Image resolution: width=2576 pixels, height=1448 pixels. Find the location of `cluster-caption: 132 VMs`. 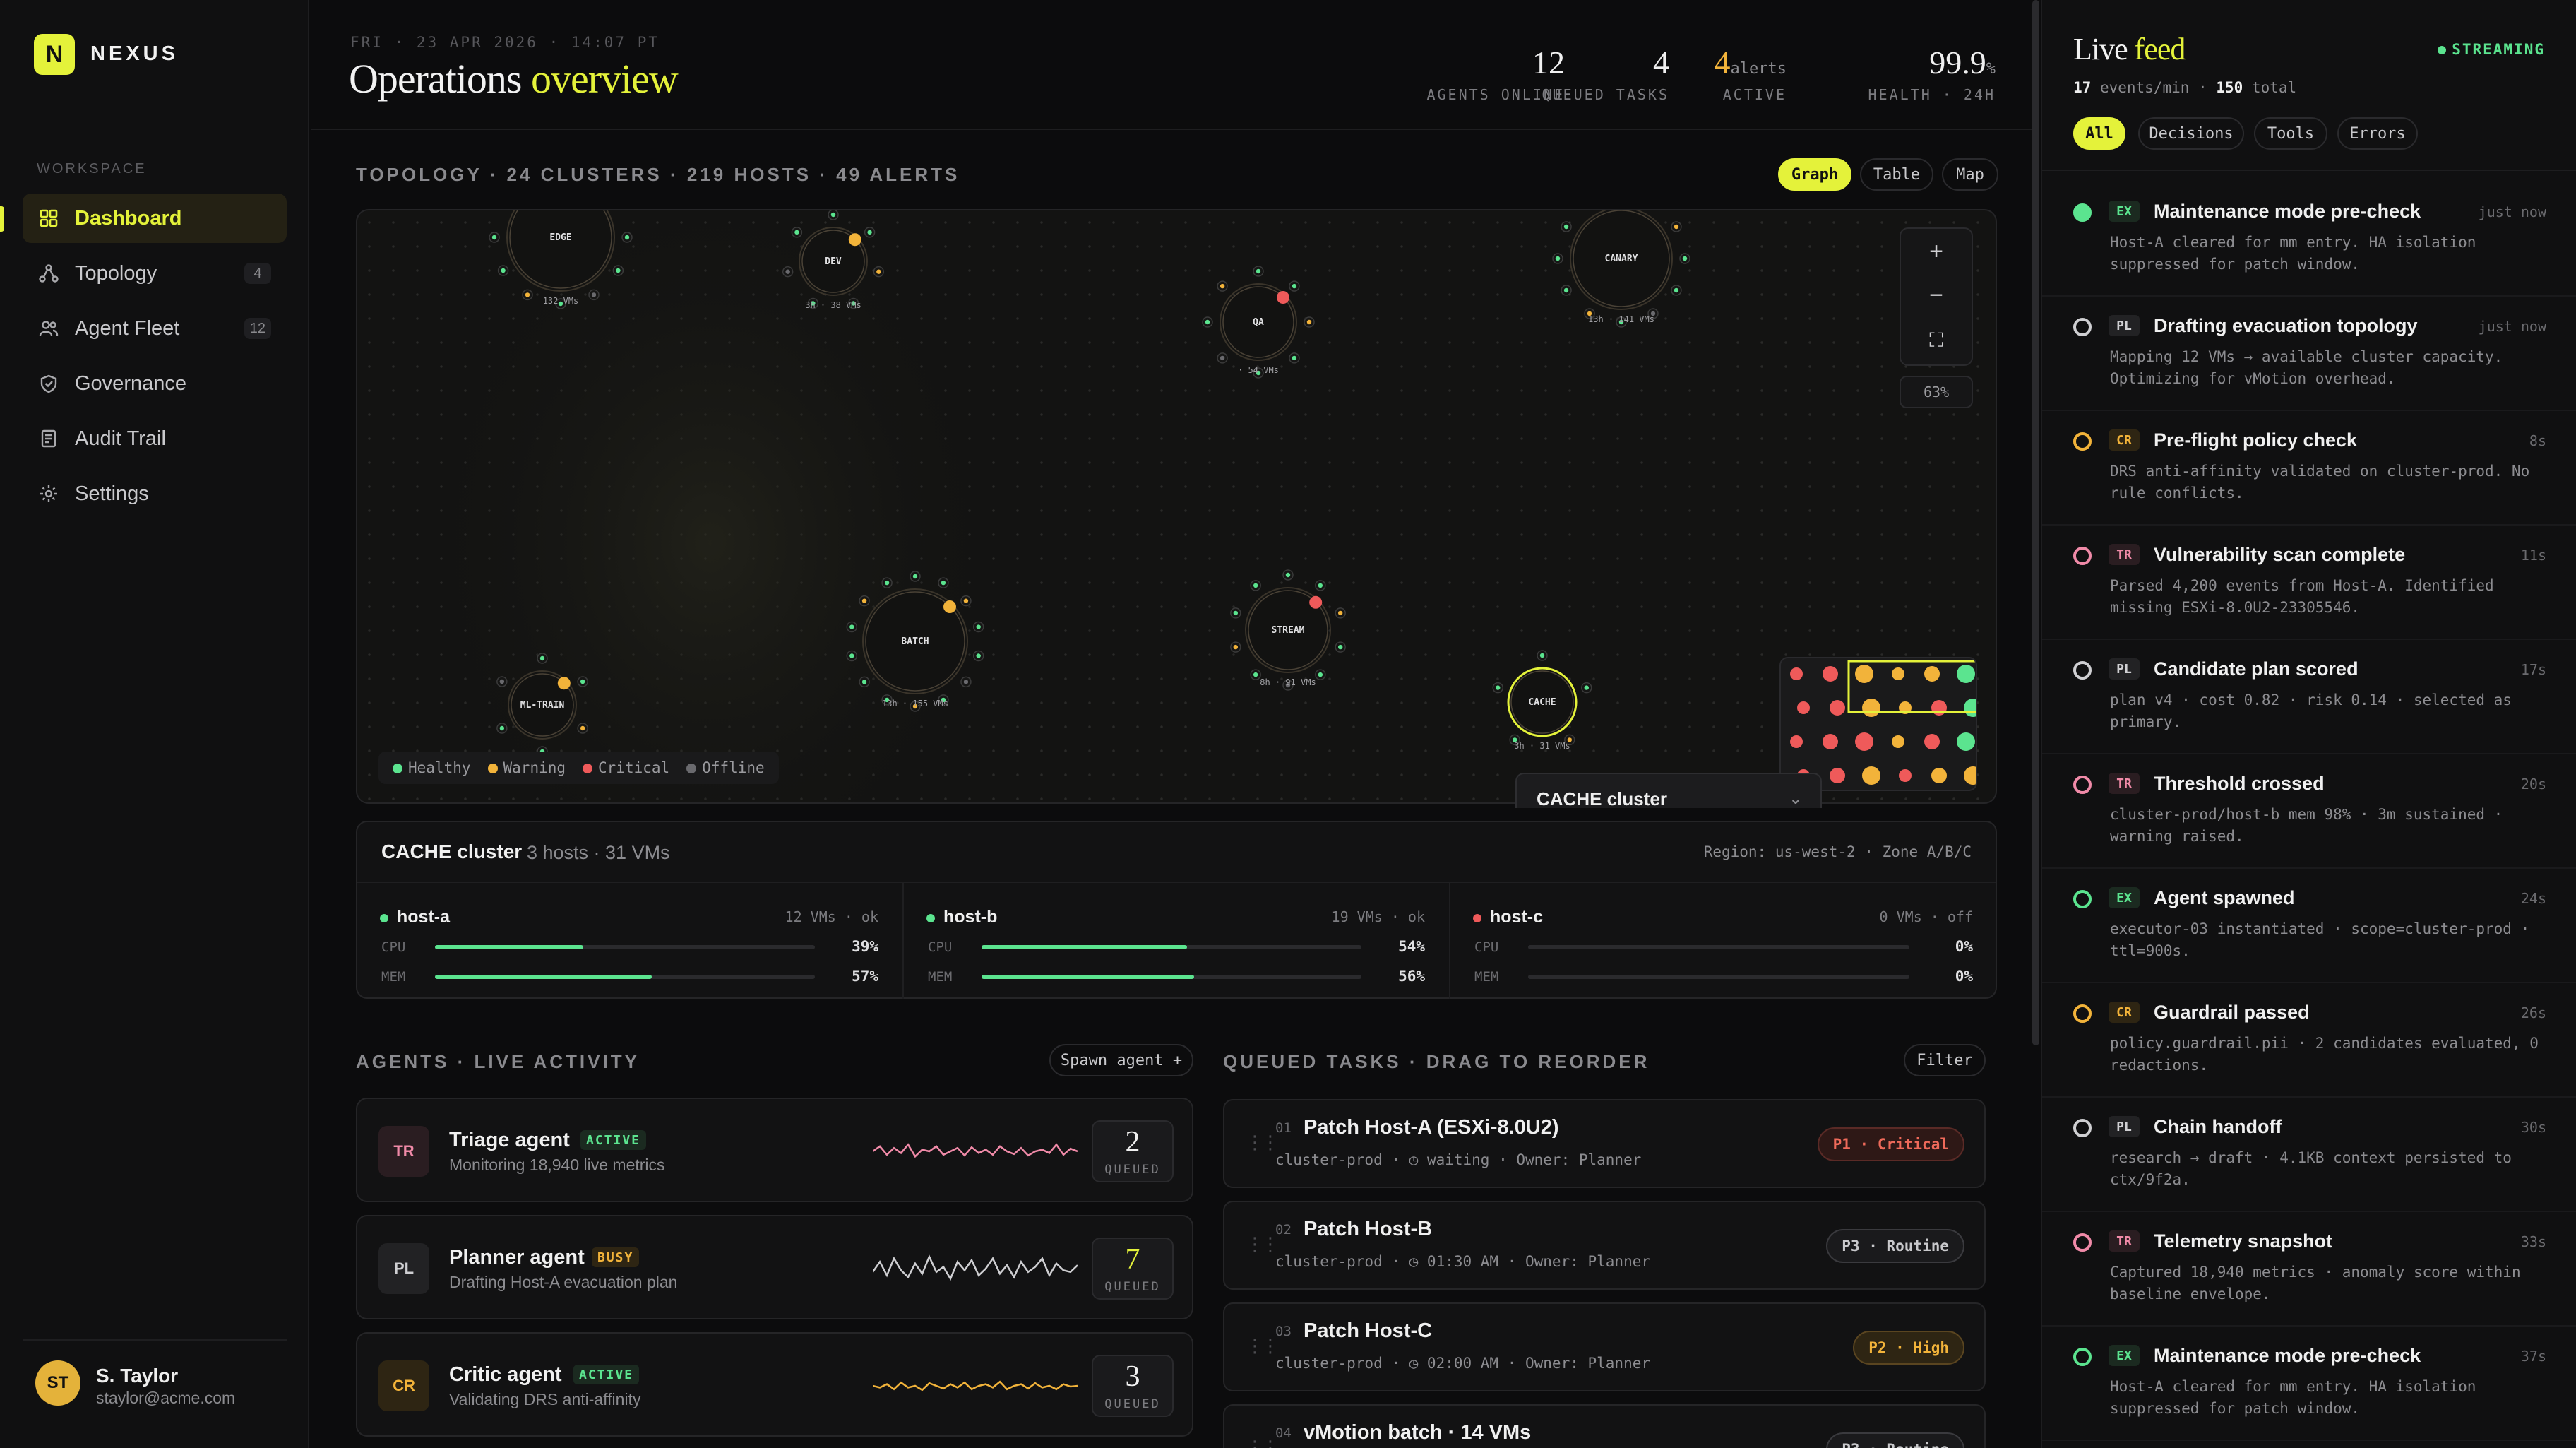

cluster-caption: 132 VMs is located at coordinates (561, 301).